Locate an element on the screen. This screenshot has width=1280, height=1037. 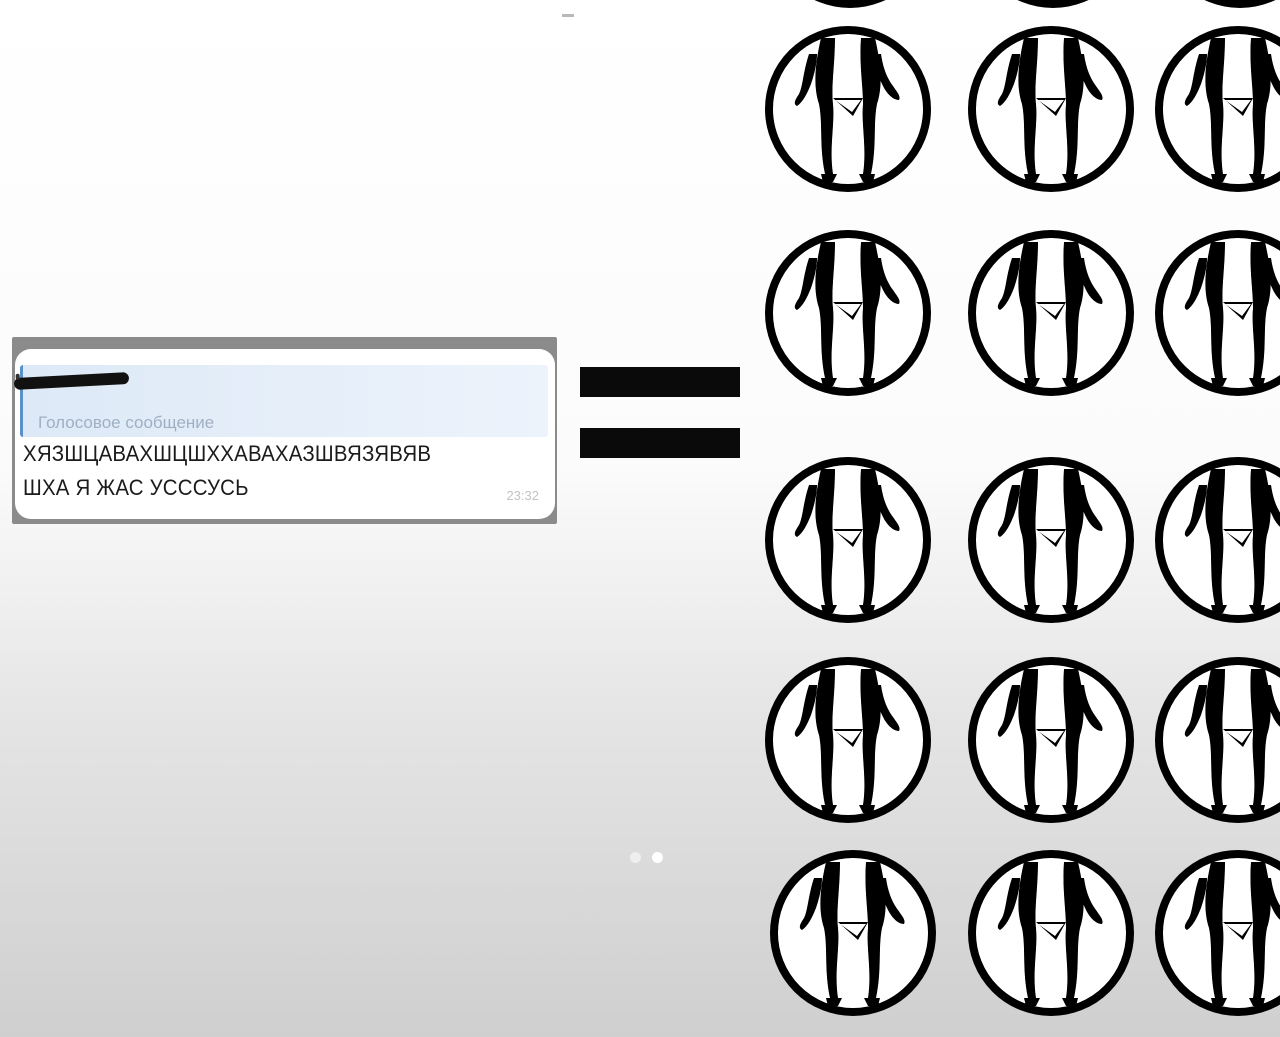
top-edge-mark is located at coordinates (568, 15).